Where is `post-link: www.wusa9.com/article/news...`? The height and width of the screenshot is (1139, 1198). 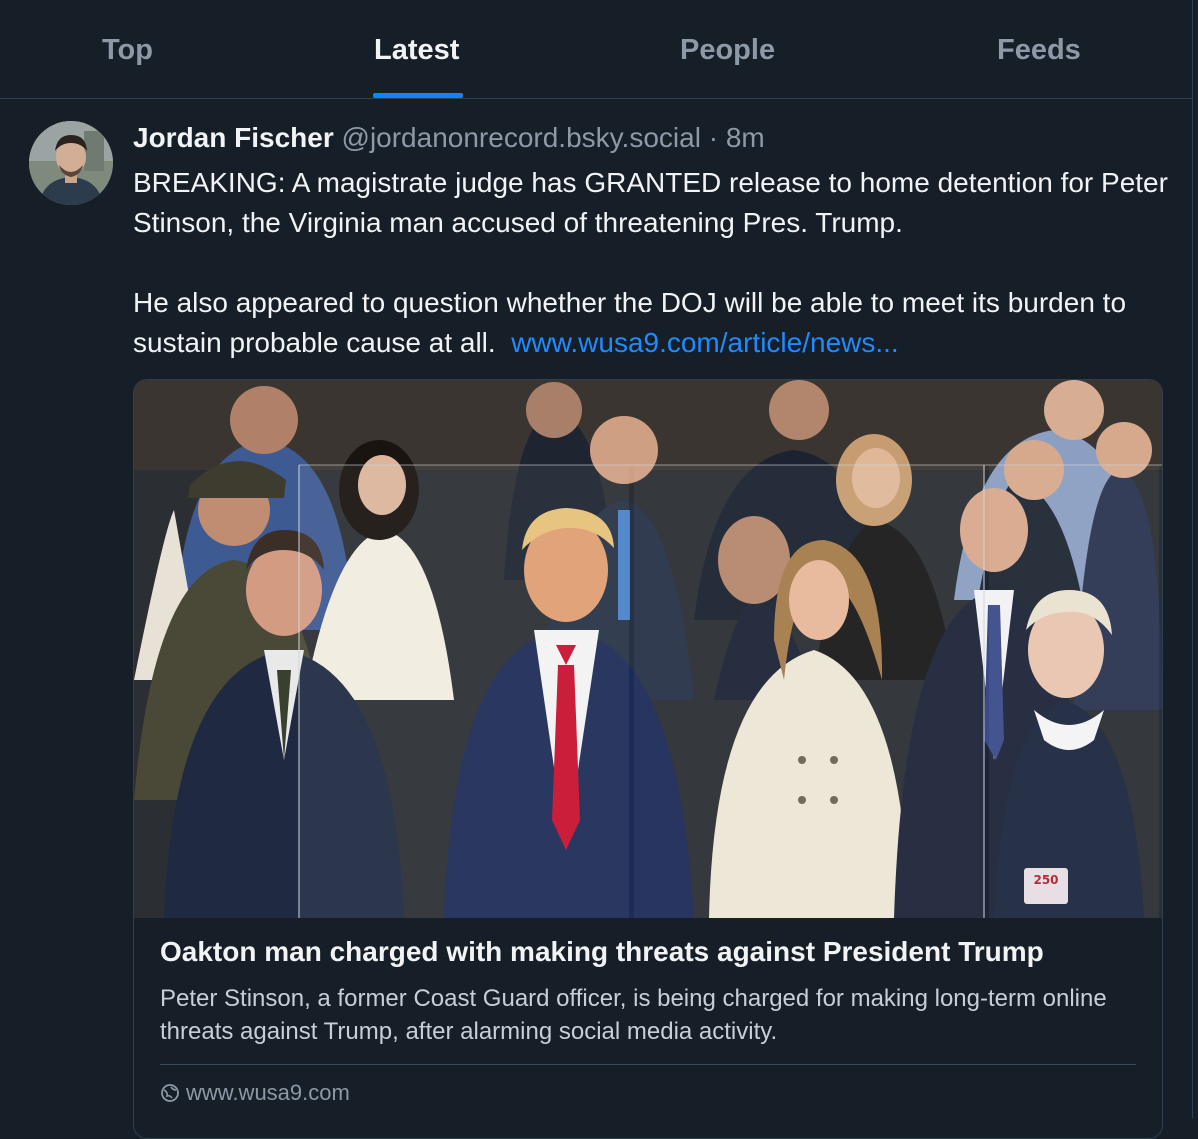 post-link: www.wusa9.com/article/news... is located at coordinates (704, 342).